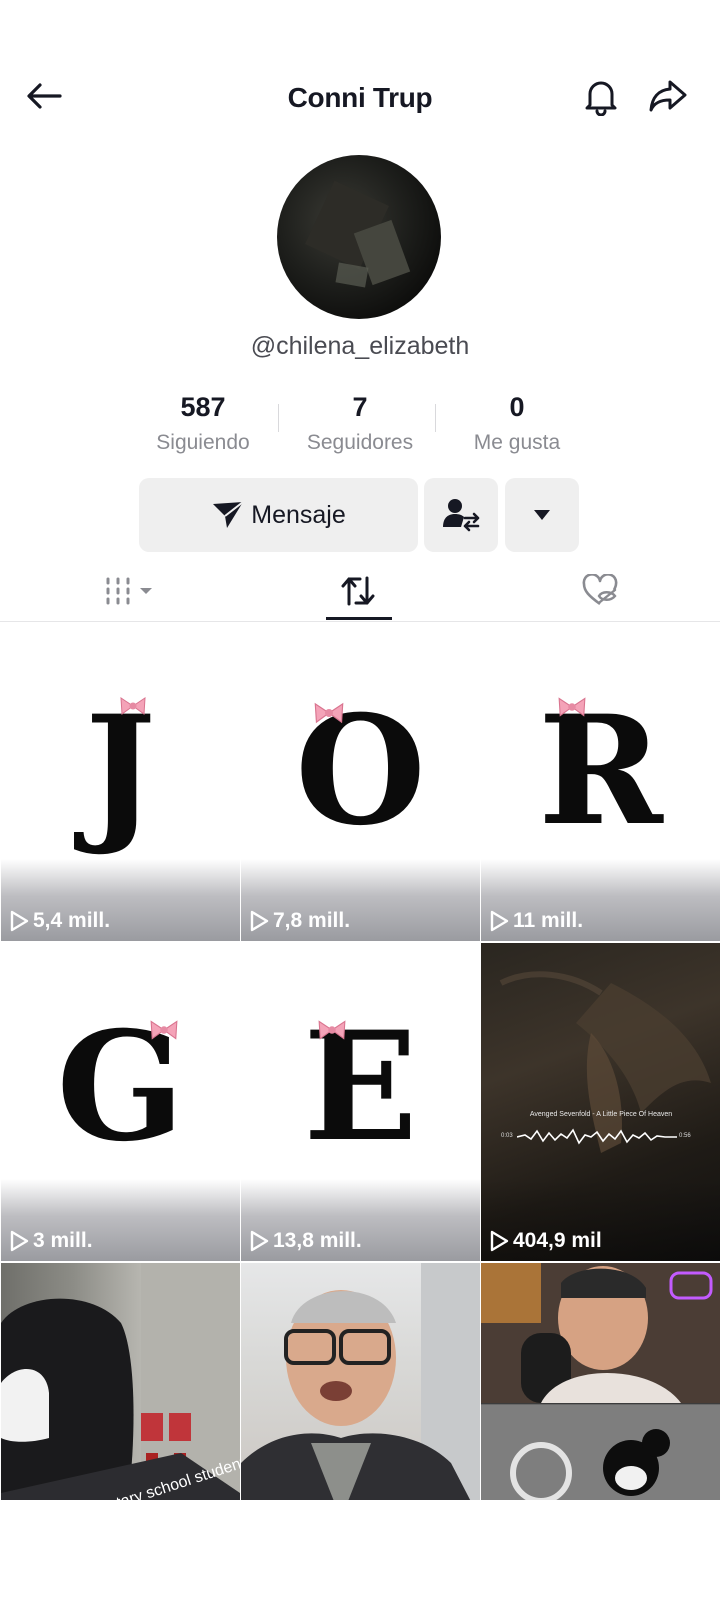  What do you see at coordinates (120, 1087) in the screenshot?
I see `thumbnail-letter: G` at bounding box center [120, 1087].